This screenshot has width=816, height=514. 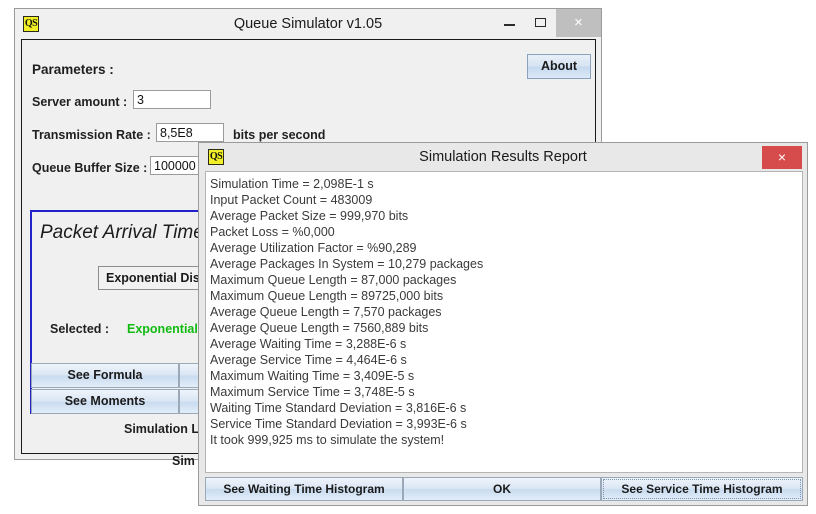 I want to click on report-line: Maximum Waiting Time = 3,409E-5 s, so click(x=312, y=376).